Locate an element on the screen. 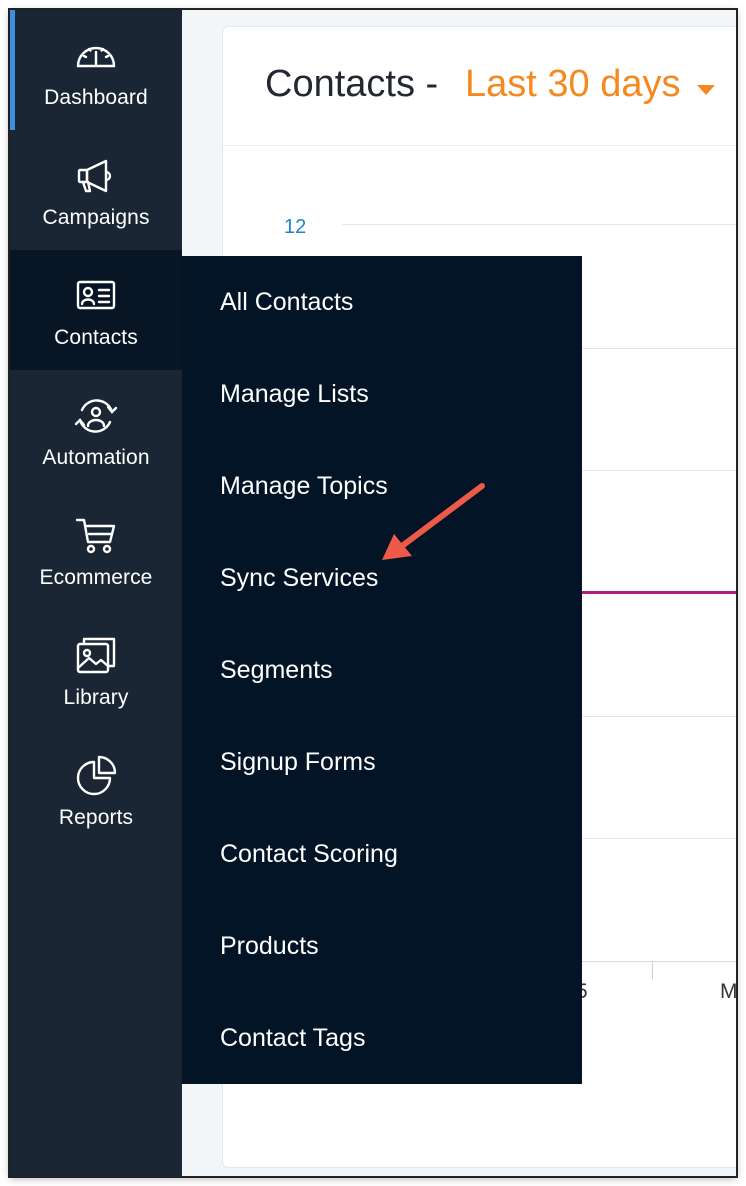 Image resolution: width=746 pixels, height=1186 pixels. sidebar-item-label: Dashboard is located at coordinates (96, 97).